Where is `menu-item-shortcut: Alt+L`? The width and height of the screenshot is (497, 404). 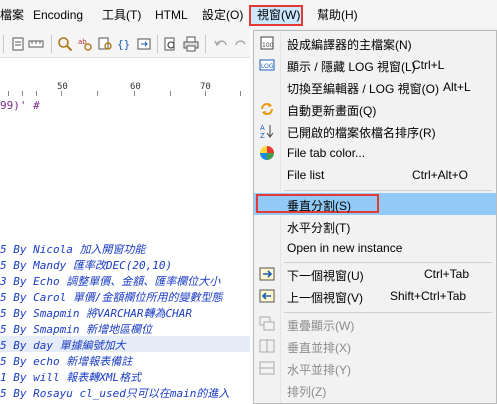 menu-item-shortcut: Alt+L is located at coordinates (457, 87).